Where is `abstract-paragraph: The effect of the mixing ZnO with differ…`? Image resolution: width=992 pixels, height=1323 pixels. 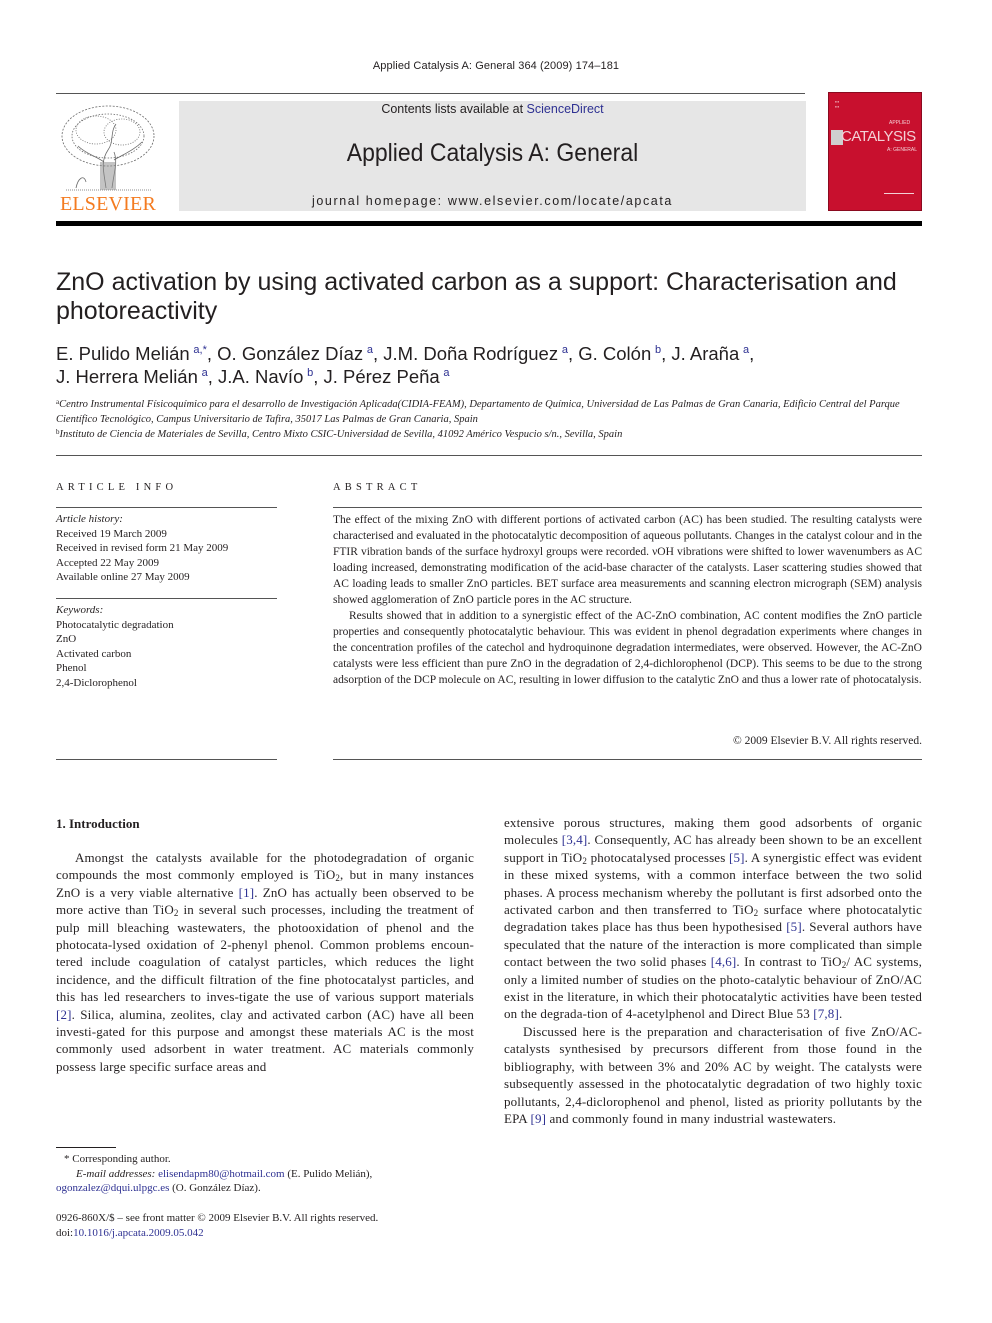 abstract-paragraph: The effect of the mixing ZnO with differ… is located at coordinates (627, 560).